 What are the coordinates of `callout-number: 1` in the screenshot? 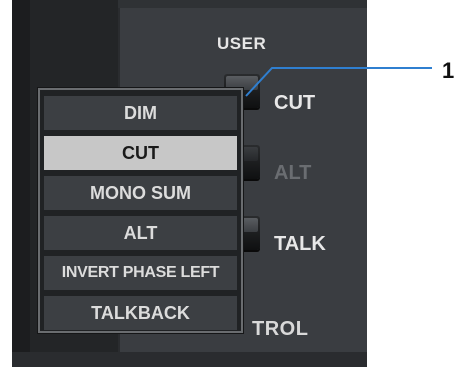 It's located at (448, 70).